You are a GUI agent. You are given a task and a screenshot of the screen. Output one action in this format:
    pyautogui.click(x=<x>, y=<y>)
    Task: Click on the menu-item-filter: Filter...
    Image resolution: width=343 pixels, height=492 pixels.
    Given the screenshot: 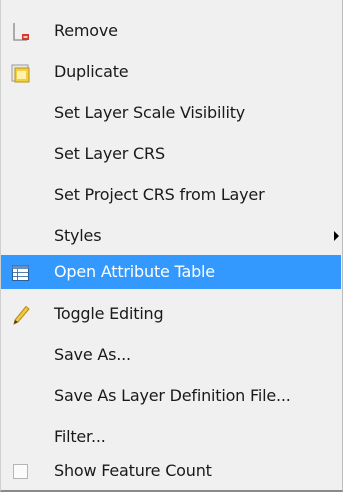 What is the action you would take?
    pyautogui.click(x=171, y=437)
    